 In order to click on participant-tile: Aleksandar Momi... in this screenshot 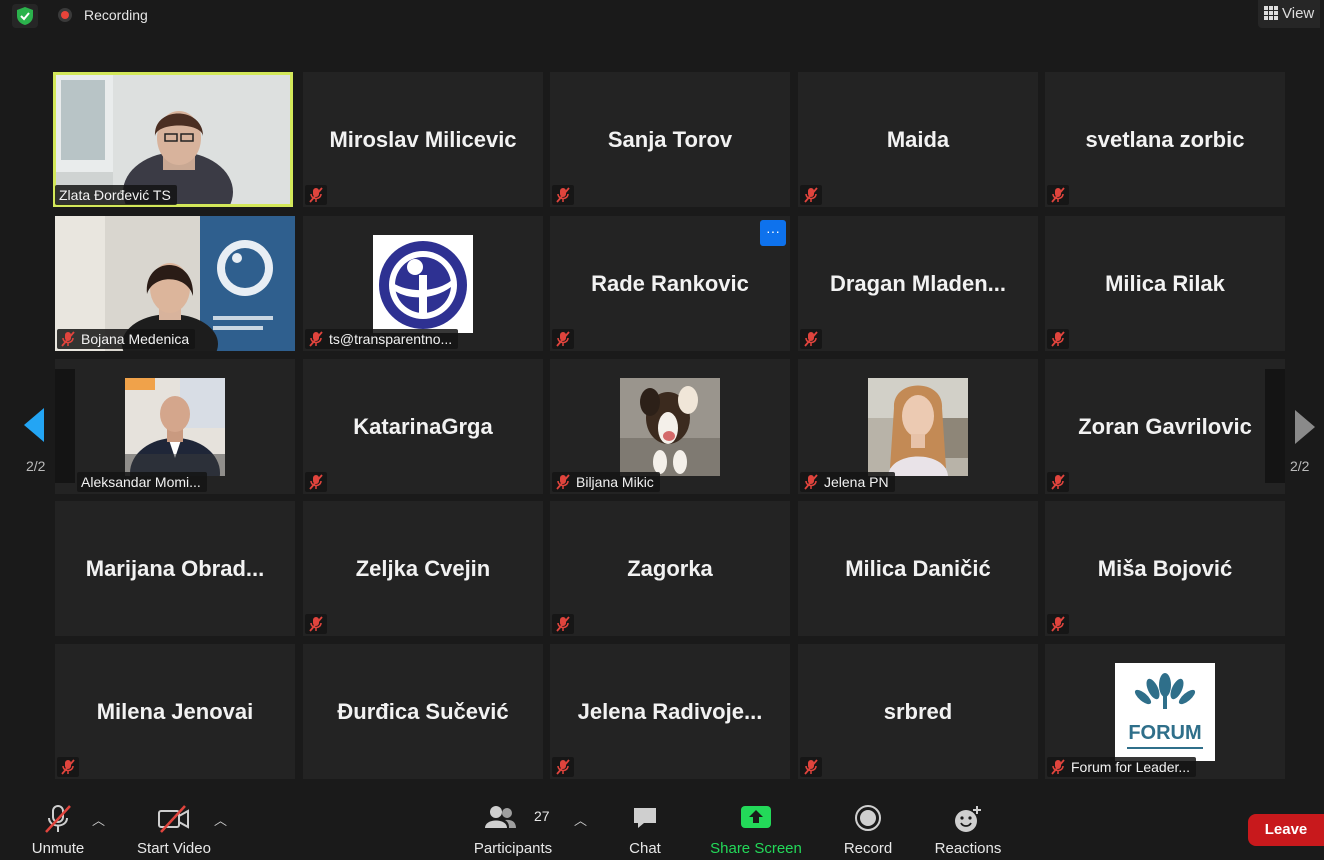, I will do `click(175, 426)`.